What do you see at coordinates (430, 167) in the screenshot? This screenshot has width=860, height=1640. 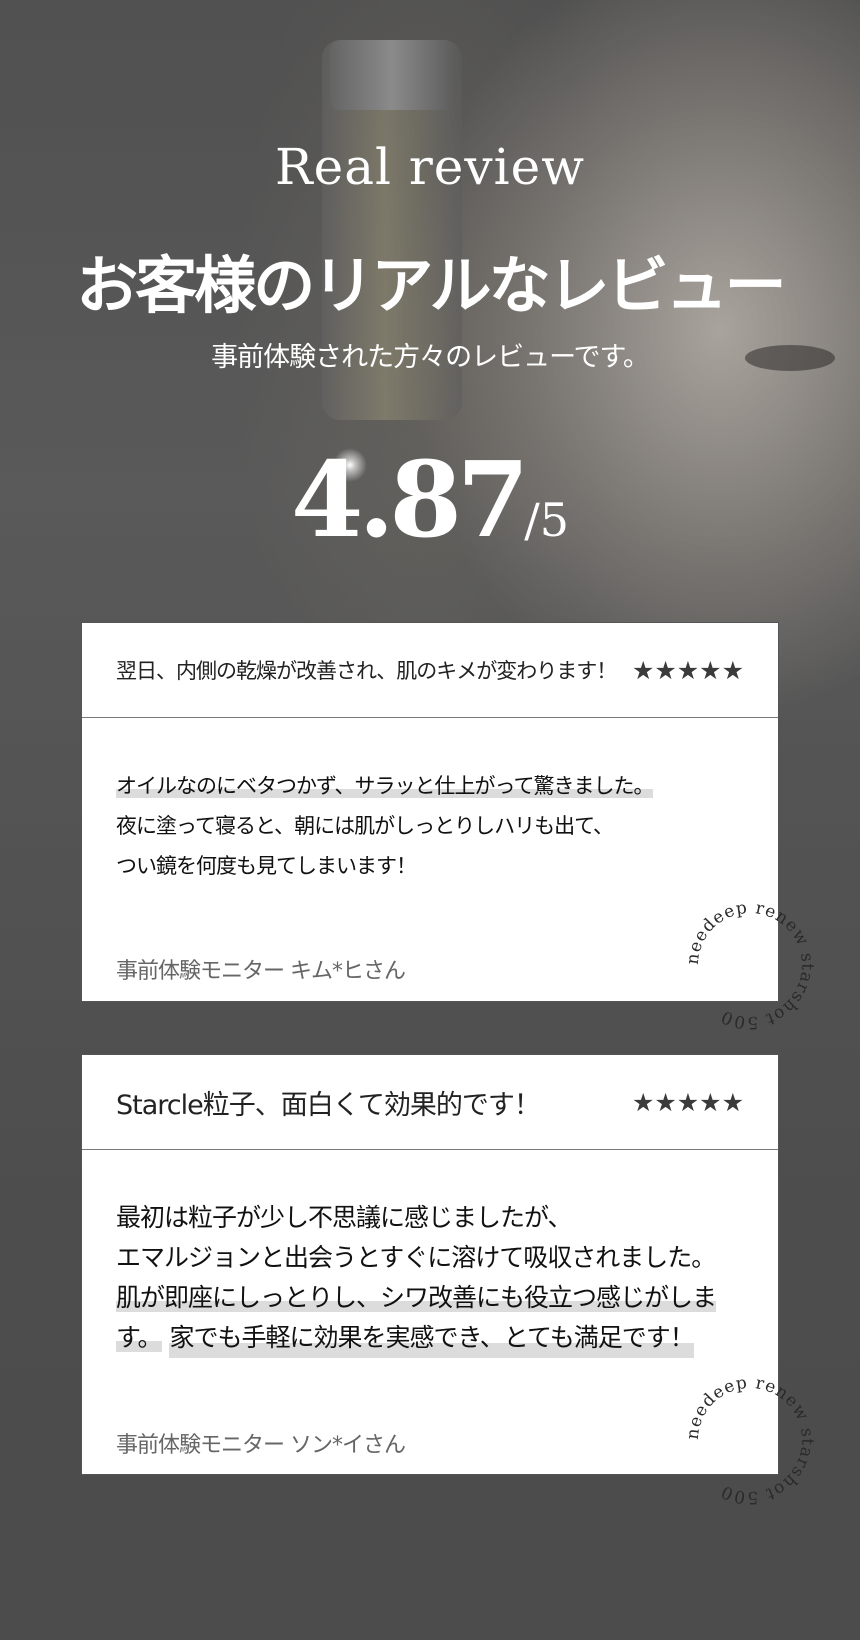 I see `section-eyebrow: Real review` at bounding box center [430, 167].